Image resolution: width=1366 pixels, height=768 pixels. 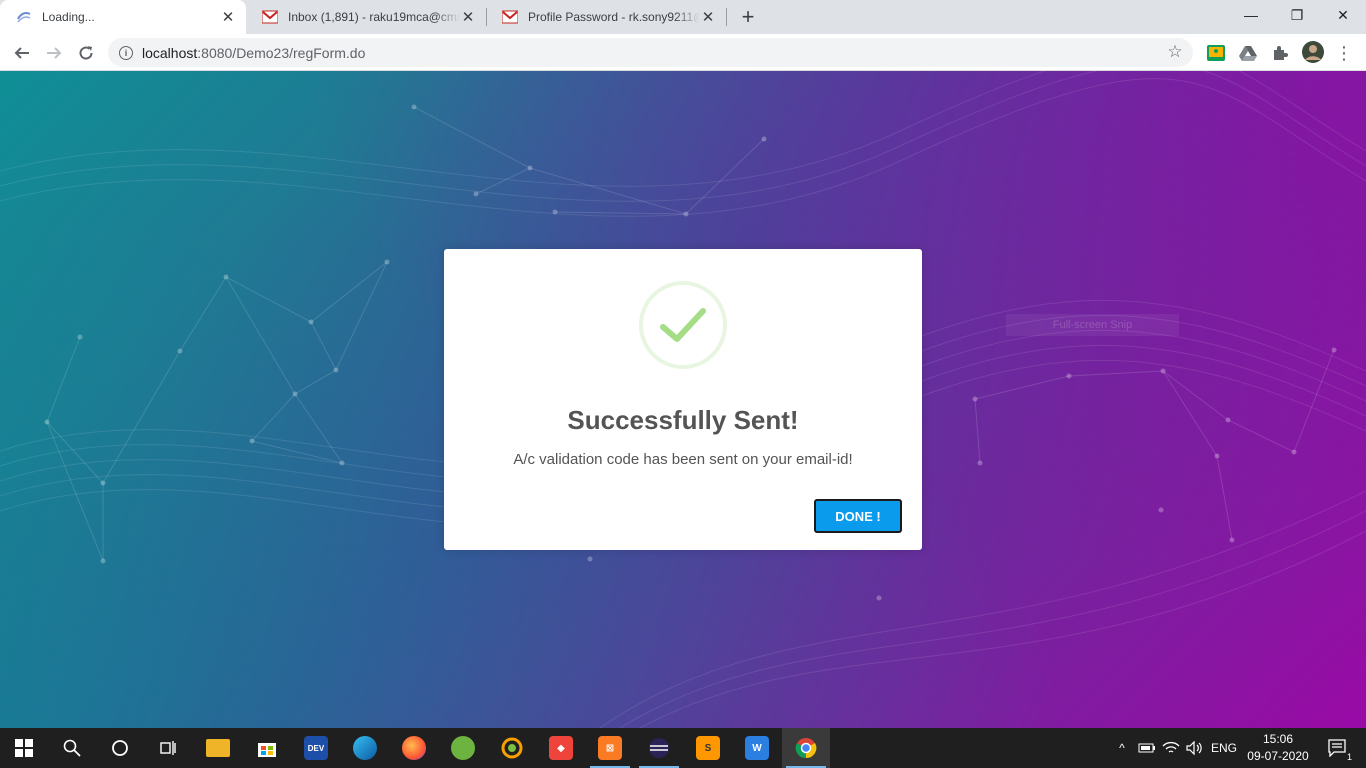 What do you see at coordinates (1171, 748) in the screenshot?
I see `wifi-icon` at bounding box center [1171, 748].